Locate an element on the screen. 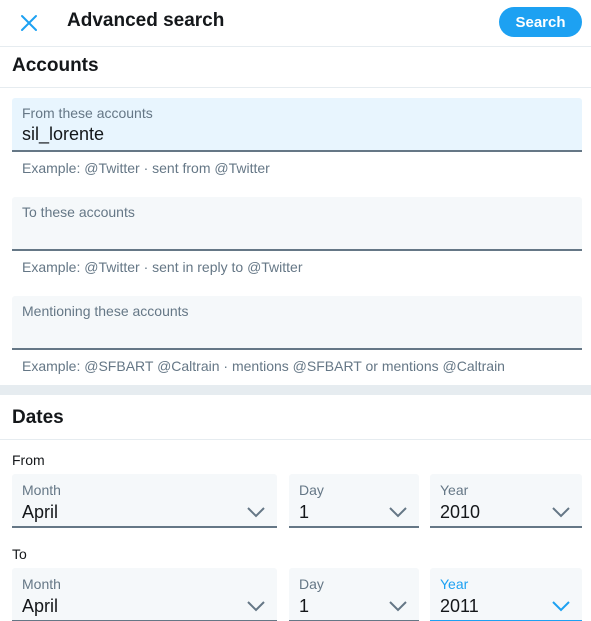 The height and width of the screenshot is (621, 591). page-title: Advanced search is located at coordinates (146, 20).